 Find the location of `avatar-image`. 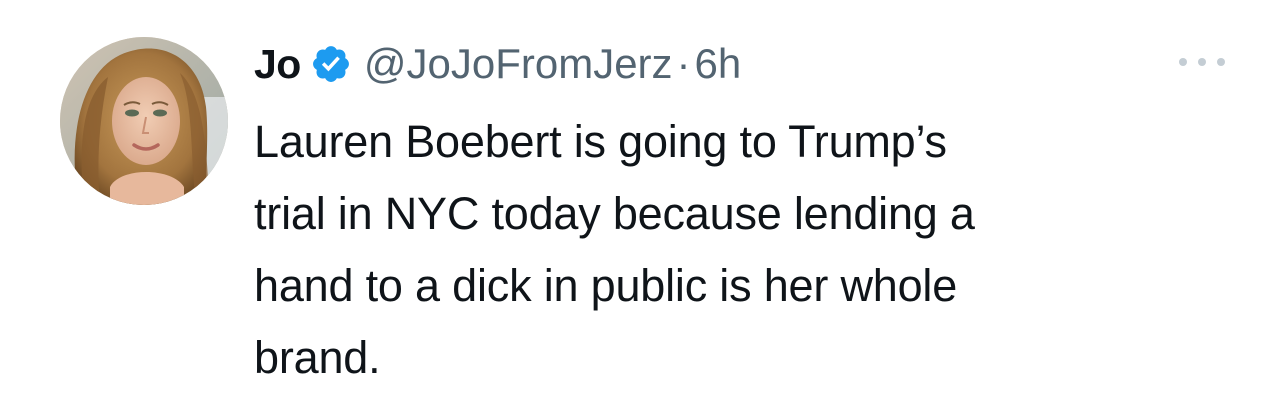

avatar-image is located at coordinates (144, 121).